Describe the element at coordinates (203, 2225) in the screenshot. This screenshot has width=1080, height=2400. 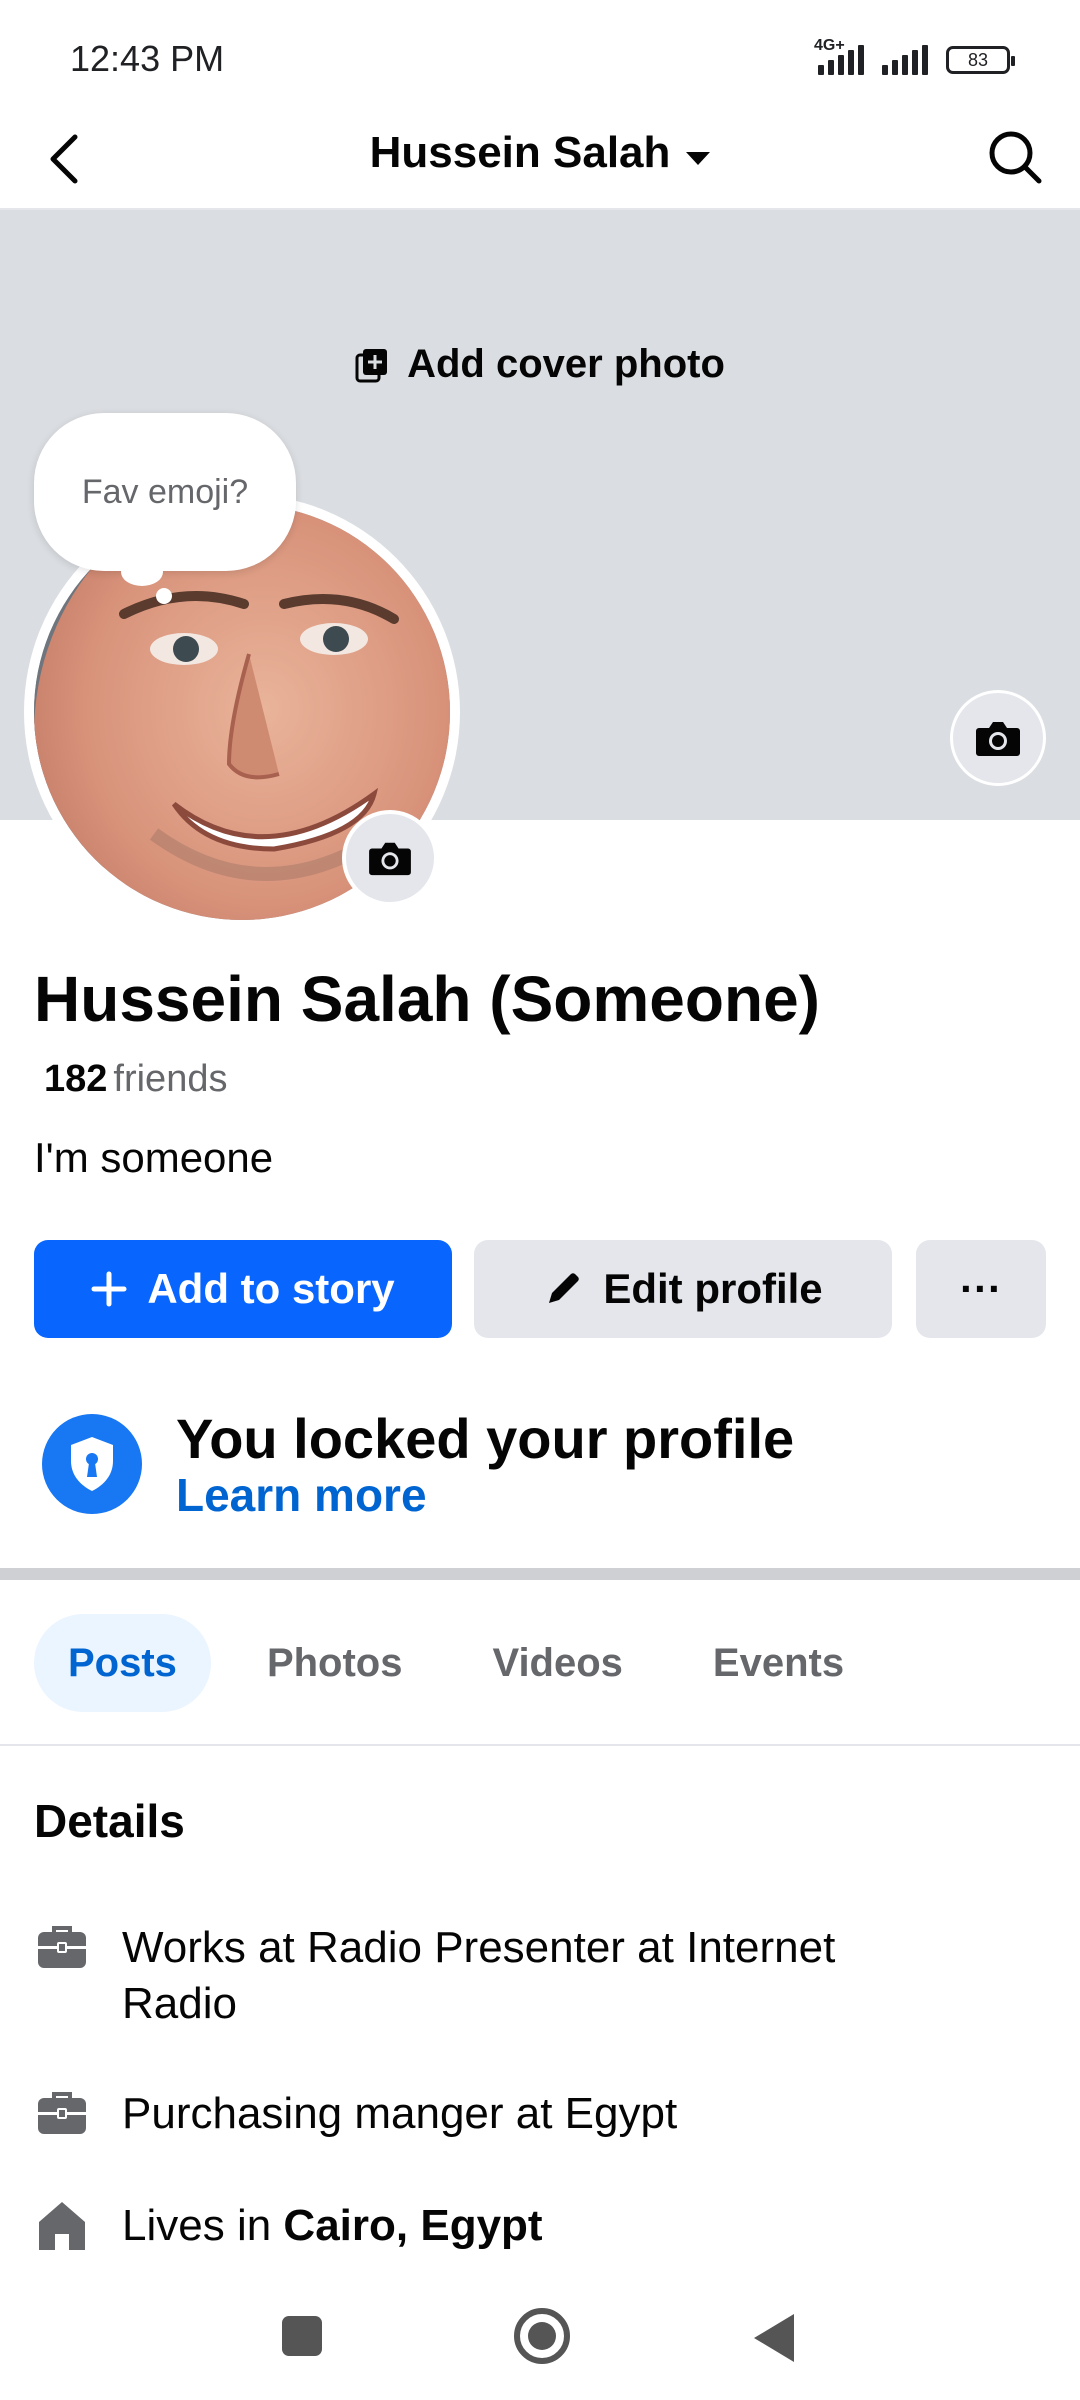
I see `lives-in-prefix: Lives in` at that location.